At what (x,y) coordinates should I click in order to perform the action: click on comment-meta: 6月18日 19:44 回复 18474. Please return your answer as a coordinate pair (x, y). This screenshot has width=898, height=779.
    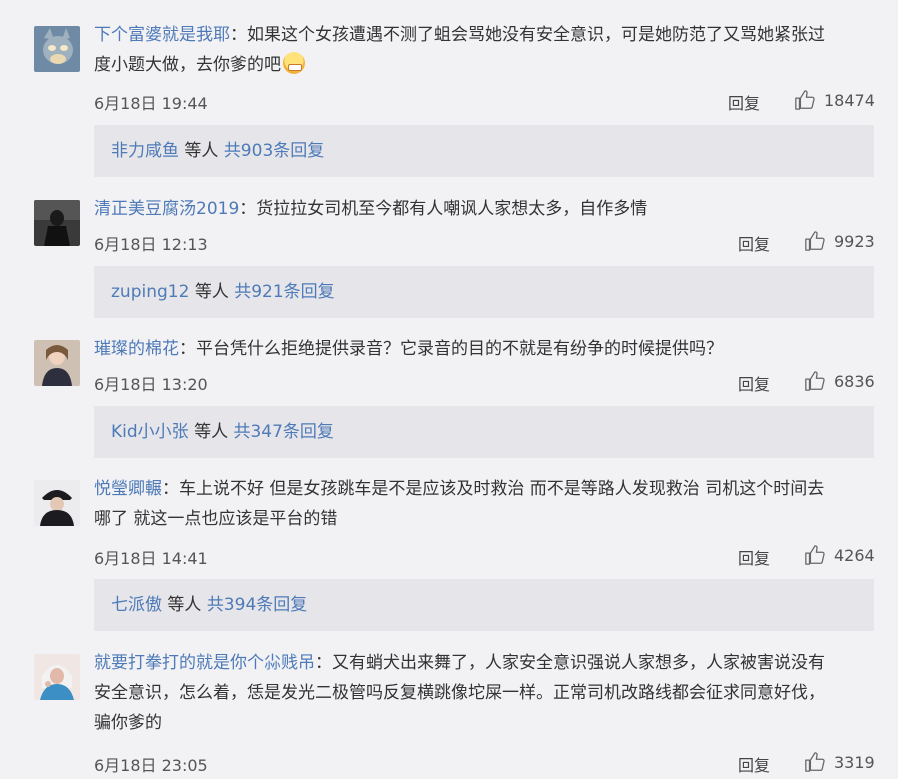
    Looking at the image, I should click on (484, 101).